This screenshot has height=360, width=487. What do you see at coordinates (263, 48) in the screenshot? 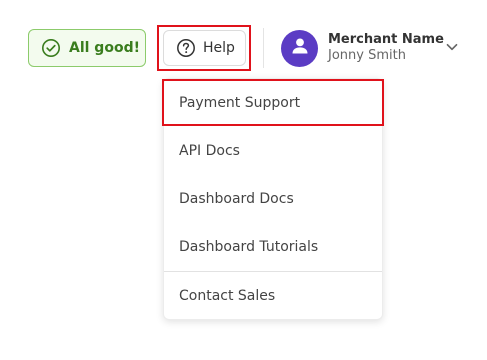
I see `header-divider` at bounding box center [263, 48].